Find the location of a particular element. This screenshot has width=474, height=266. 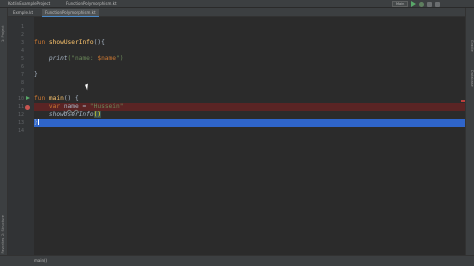

run-icon is located at coordinates (414, 4).